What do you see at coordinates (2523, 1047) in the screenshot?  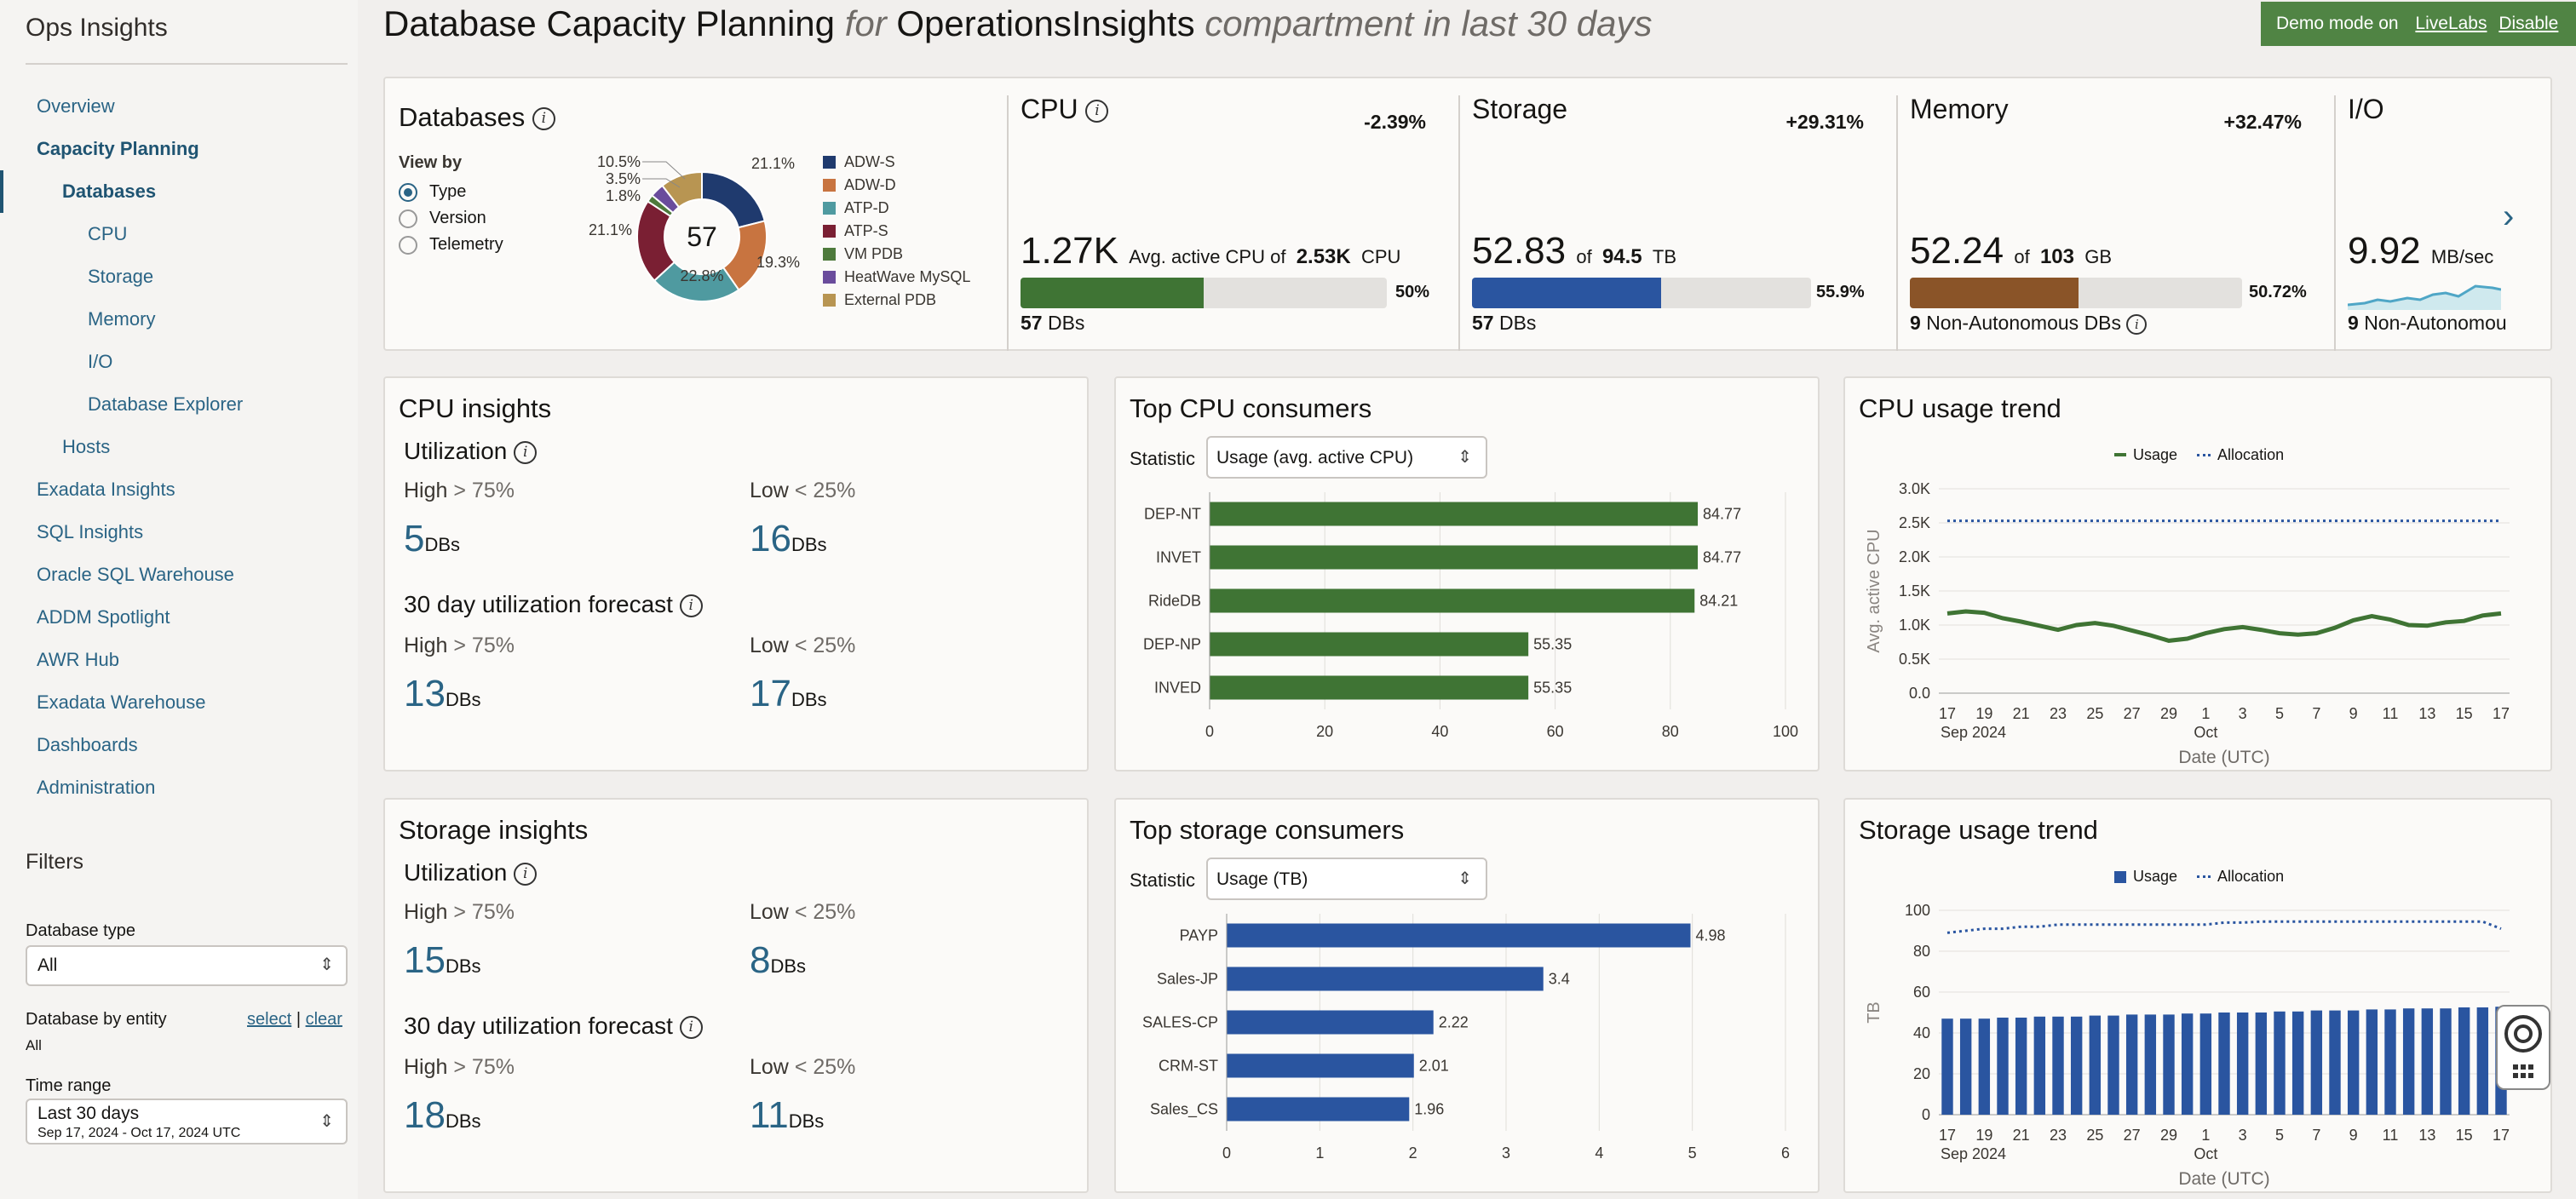 I see `help-button` at bounding box center [2523, 1047].